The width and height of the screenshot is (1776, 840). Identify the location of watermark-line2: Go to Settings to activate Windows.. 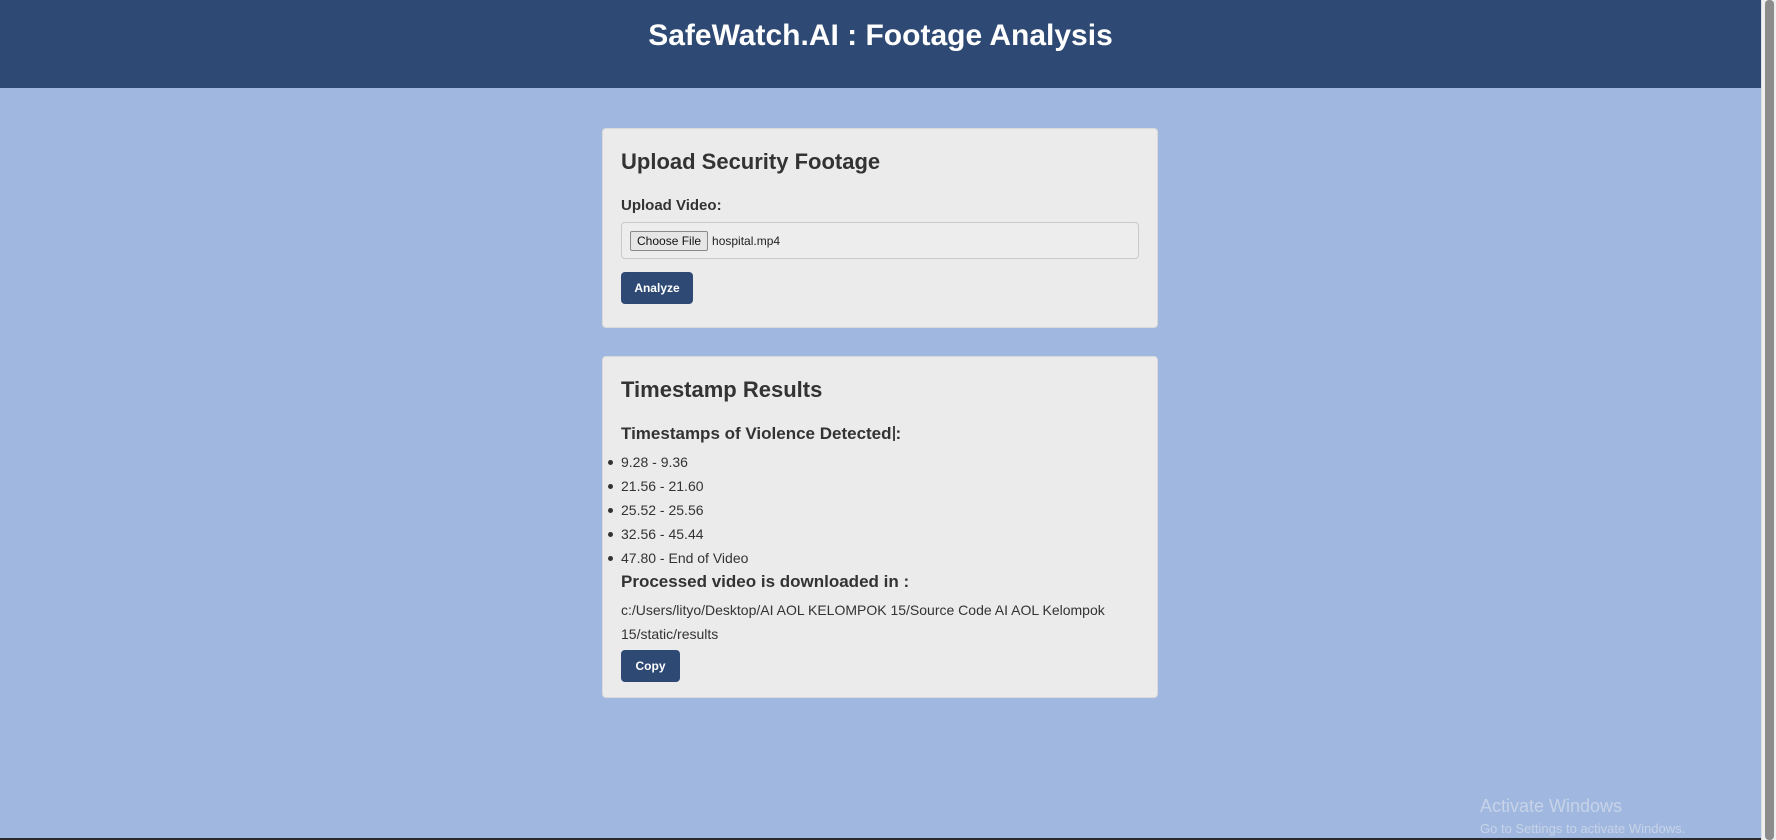
(1583, 828).